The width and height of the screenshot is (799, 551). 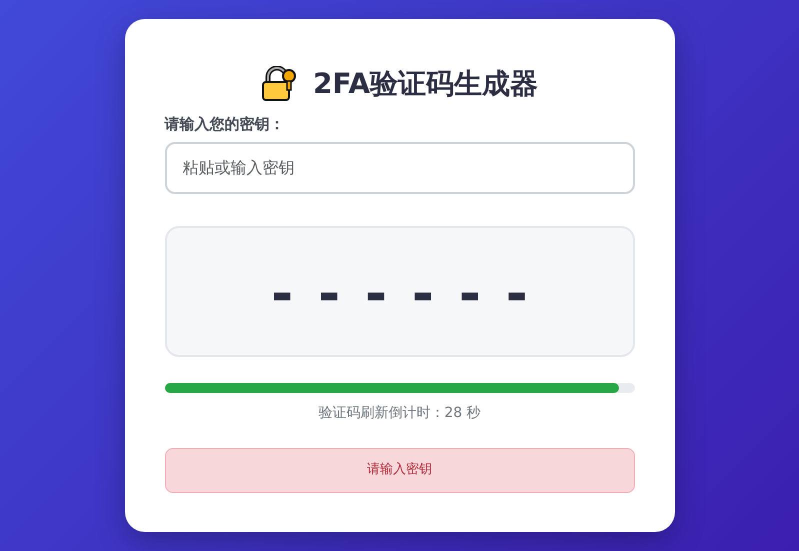 I want to click on code-display: ------, so click(x=399, y=291).